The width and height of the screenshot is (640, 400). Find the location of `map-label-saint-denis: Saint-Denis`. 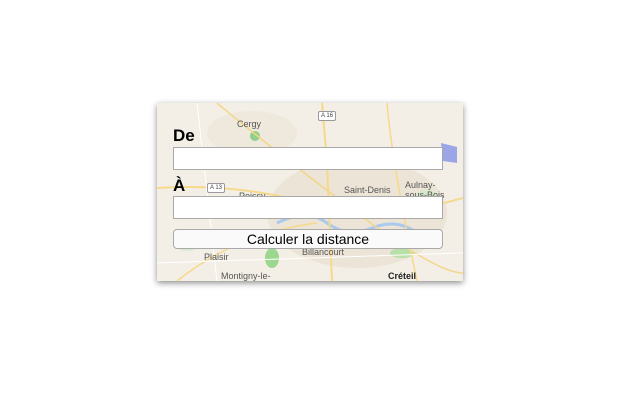

map-label-saint-denis: Saint-Denis is located at coordinates (367, 190).